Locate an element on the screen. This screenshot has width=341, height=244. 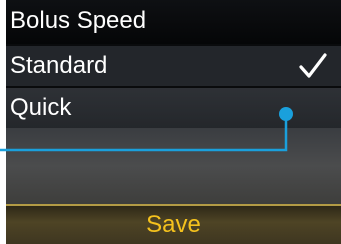
menu-item-label: Standard is located at coordinates (59, 65).